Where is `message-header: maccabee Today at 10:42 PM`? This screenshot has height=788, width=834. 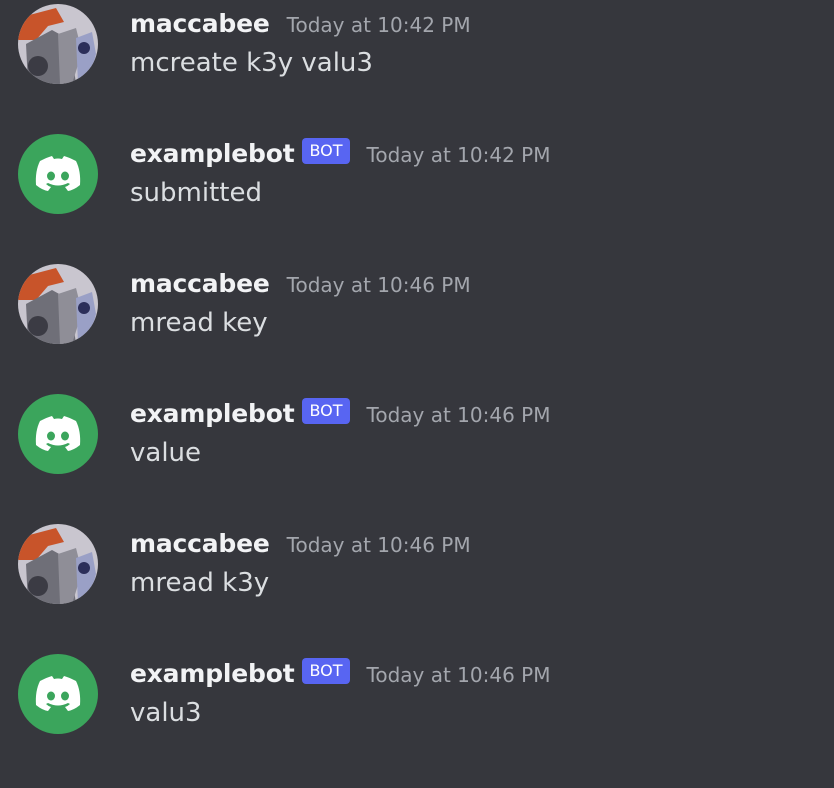
message-header: maccabee Today at 10:42 PM is located at coordinates (300, 23).